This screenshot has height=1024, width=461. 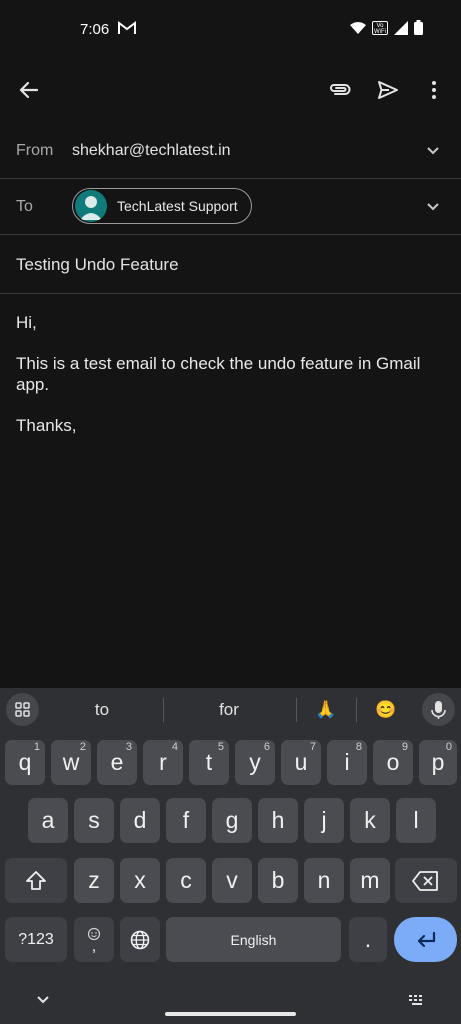 What do you see at coordinates (324, 880) in the screenshot?
I see `key-n: n` at bounding box center [324, 880].